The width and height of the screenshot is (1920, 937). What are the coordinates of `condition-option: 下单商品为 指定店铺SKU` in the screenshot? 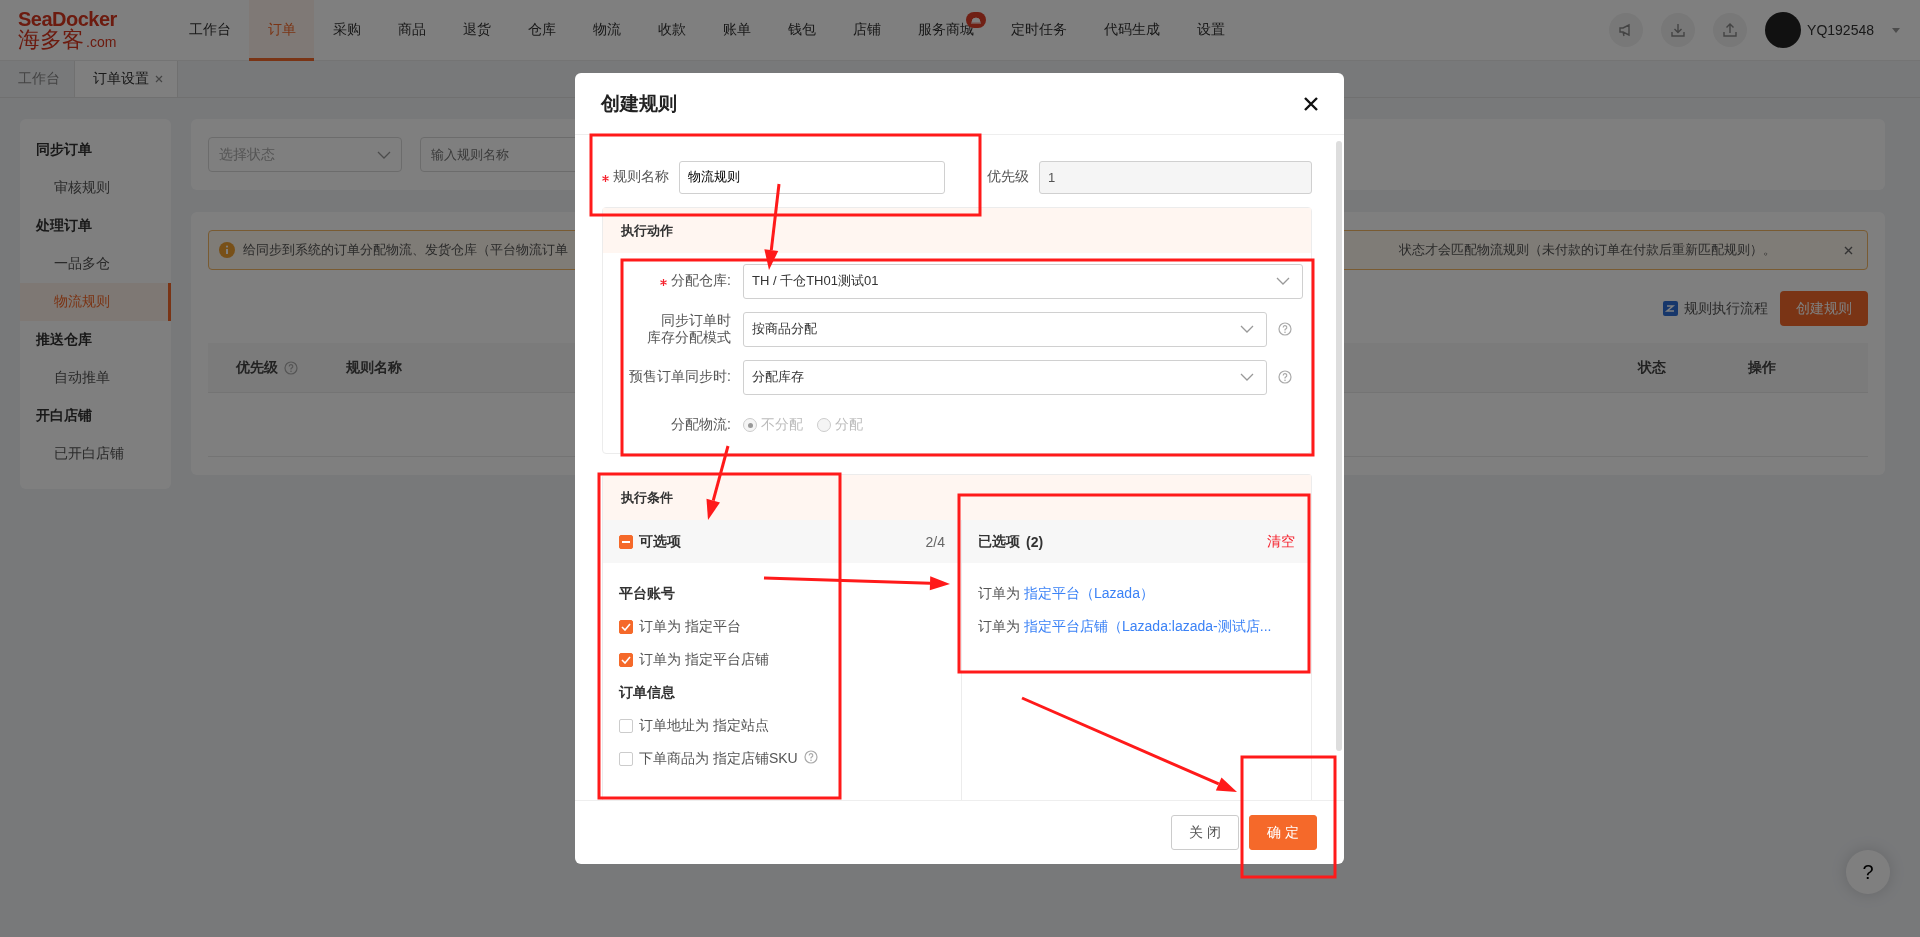 It's located at (718, 758).